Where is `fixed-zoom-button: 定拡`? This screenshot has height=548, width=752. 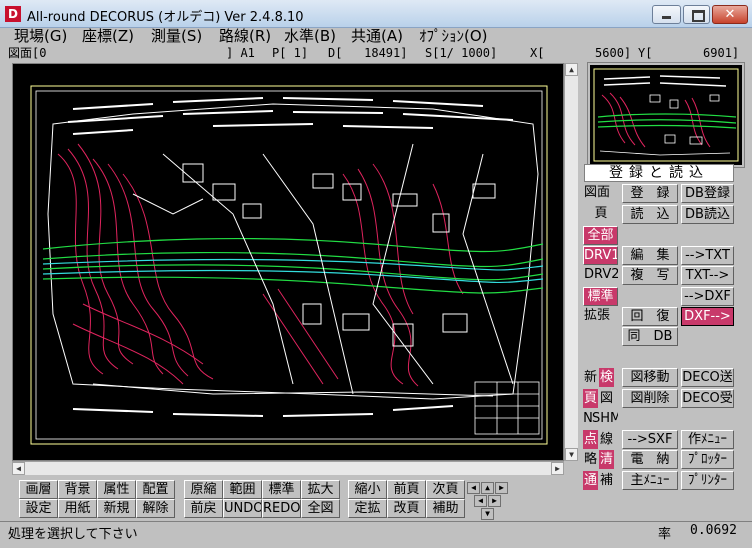
fixed-zoom-button: 定拡 is located at coordinates (367, 508).